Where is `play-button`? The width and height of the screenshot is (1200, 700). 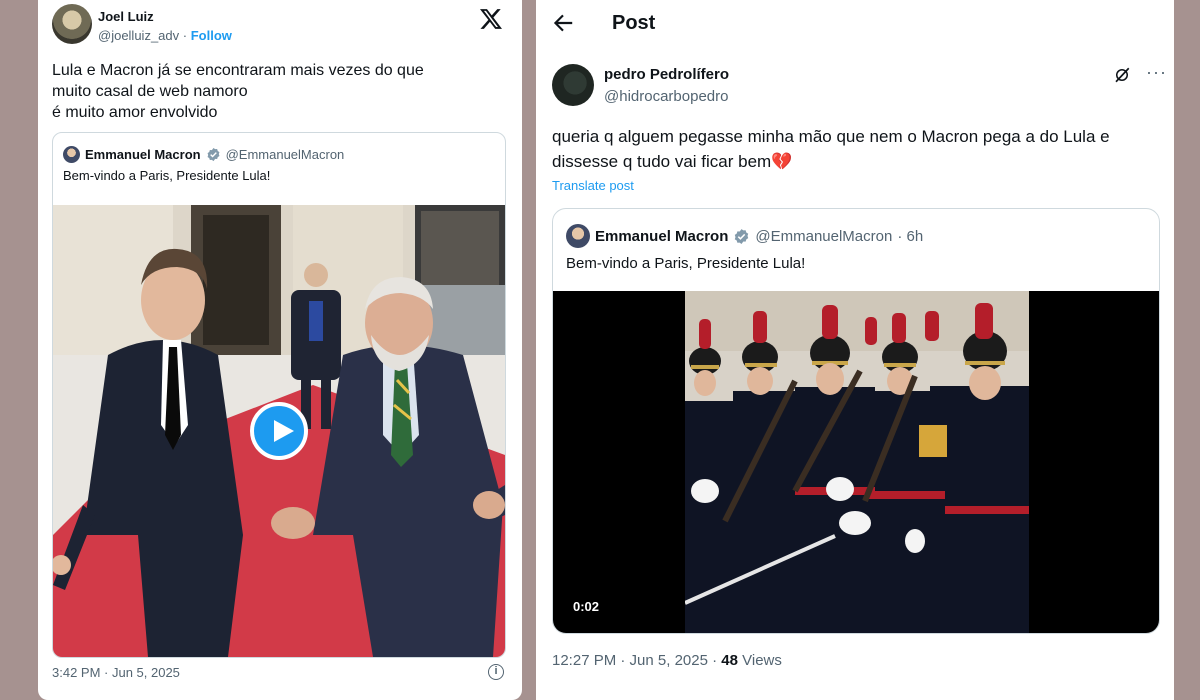 play-button is located at coordinates (279, 431).